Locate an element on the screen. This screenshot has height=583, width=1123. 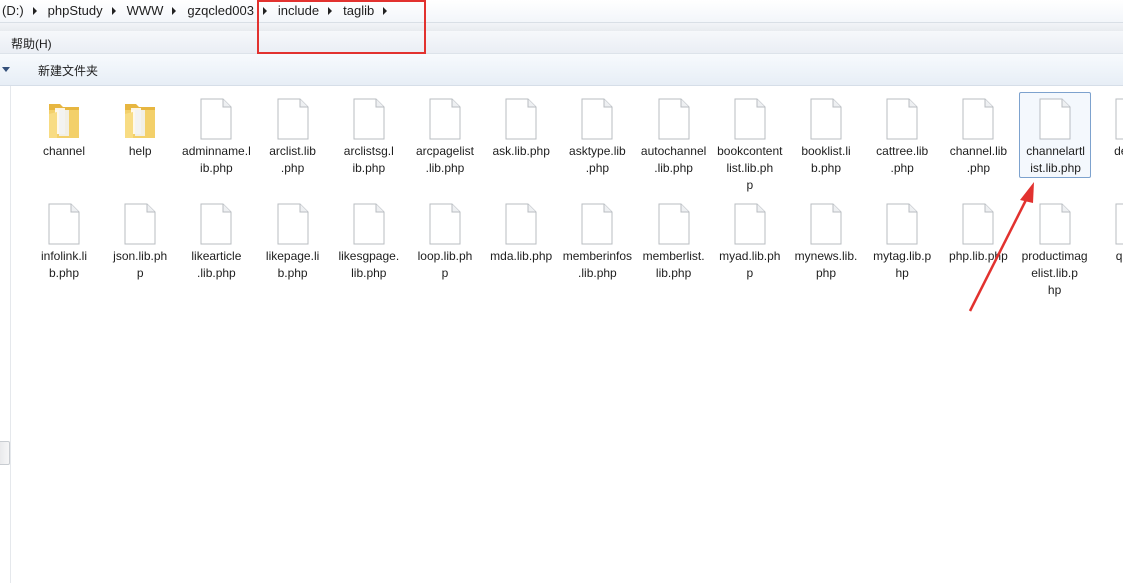
annotation-arrow is located at coordinates (1001, 247).